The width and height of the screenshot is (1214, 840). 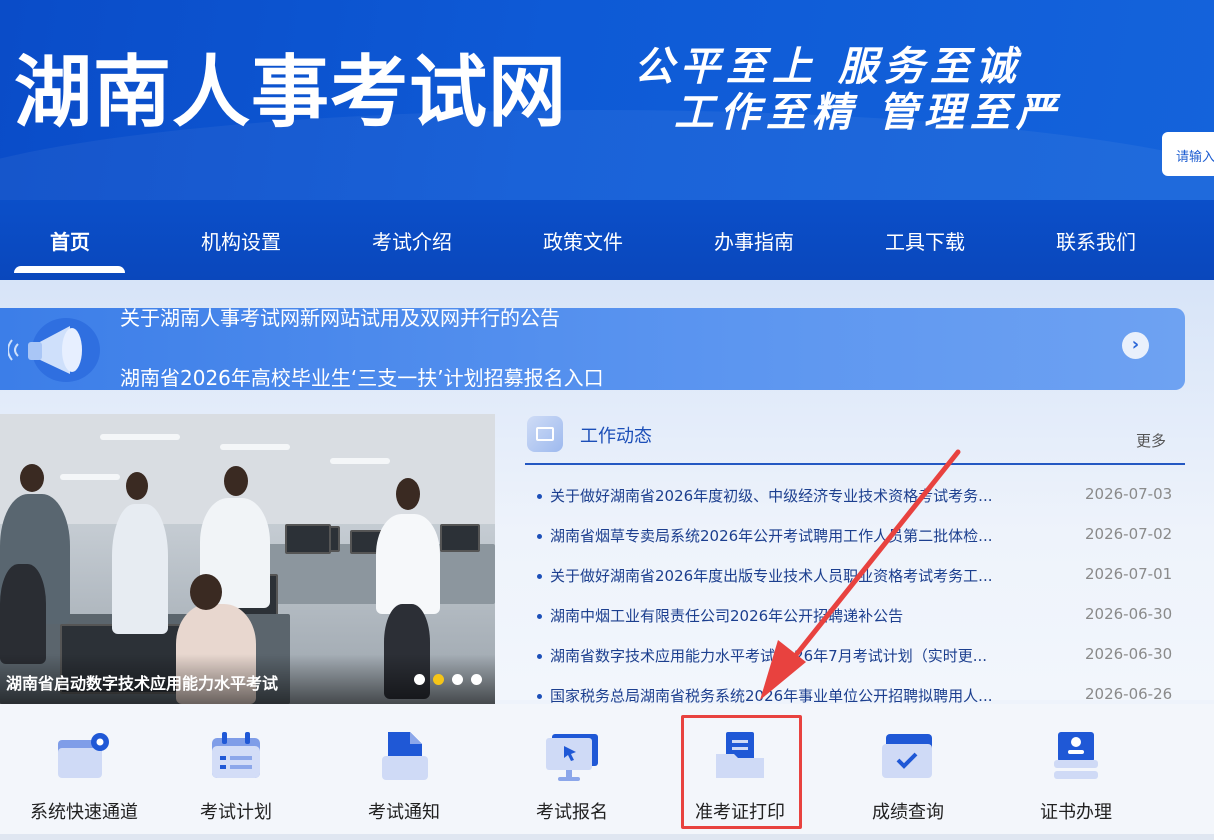 What do you see at coordinates (583, 240) in the screenshot?
I see `nav-item-policy: 政策文件` at bounding box center [583, 240].